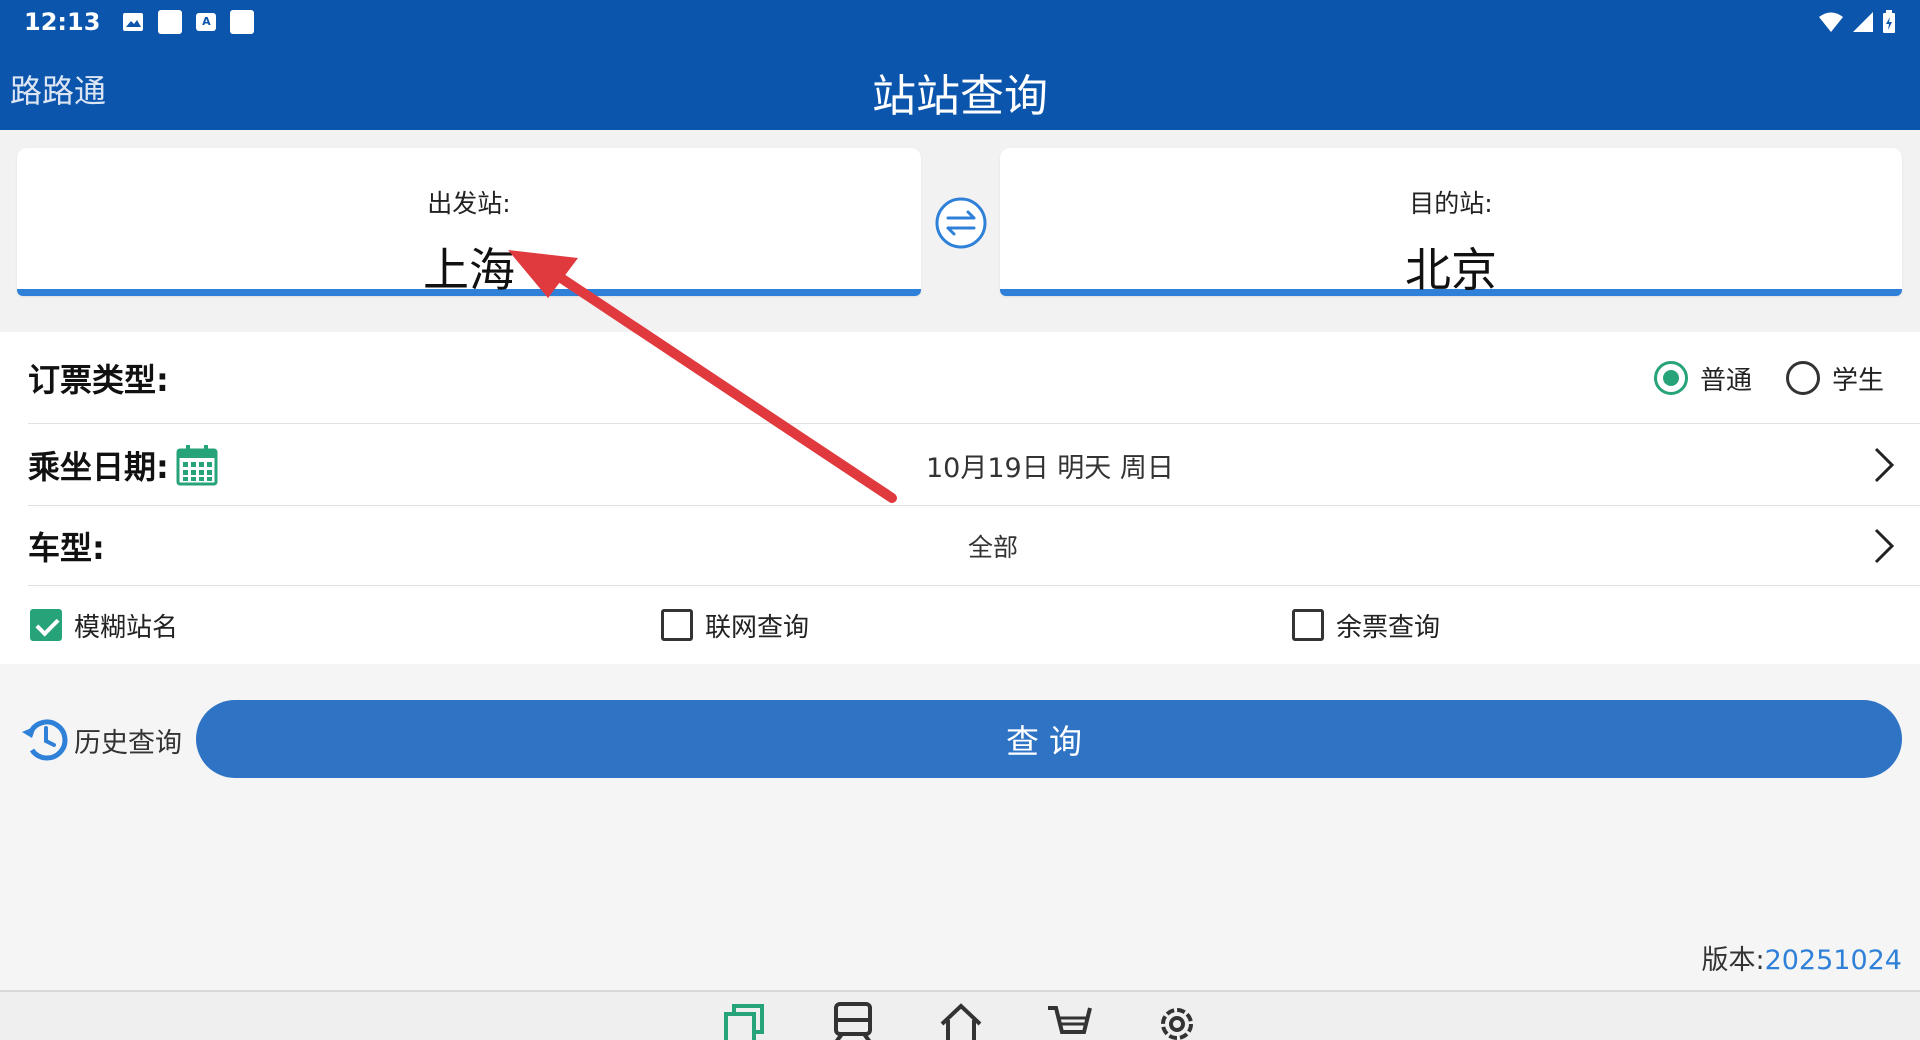  Describe the element at coordinates (1889, 21) in the screenshot. I see `battery-icon` at that location.